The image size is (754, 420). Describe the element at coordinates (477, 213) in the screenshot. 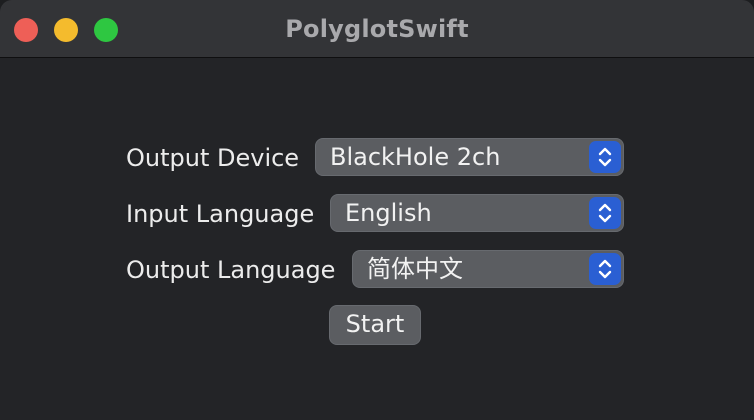

I see `input-language-select: English` at that location.